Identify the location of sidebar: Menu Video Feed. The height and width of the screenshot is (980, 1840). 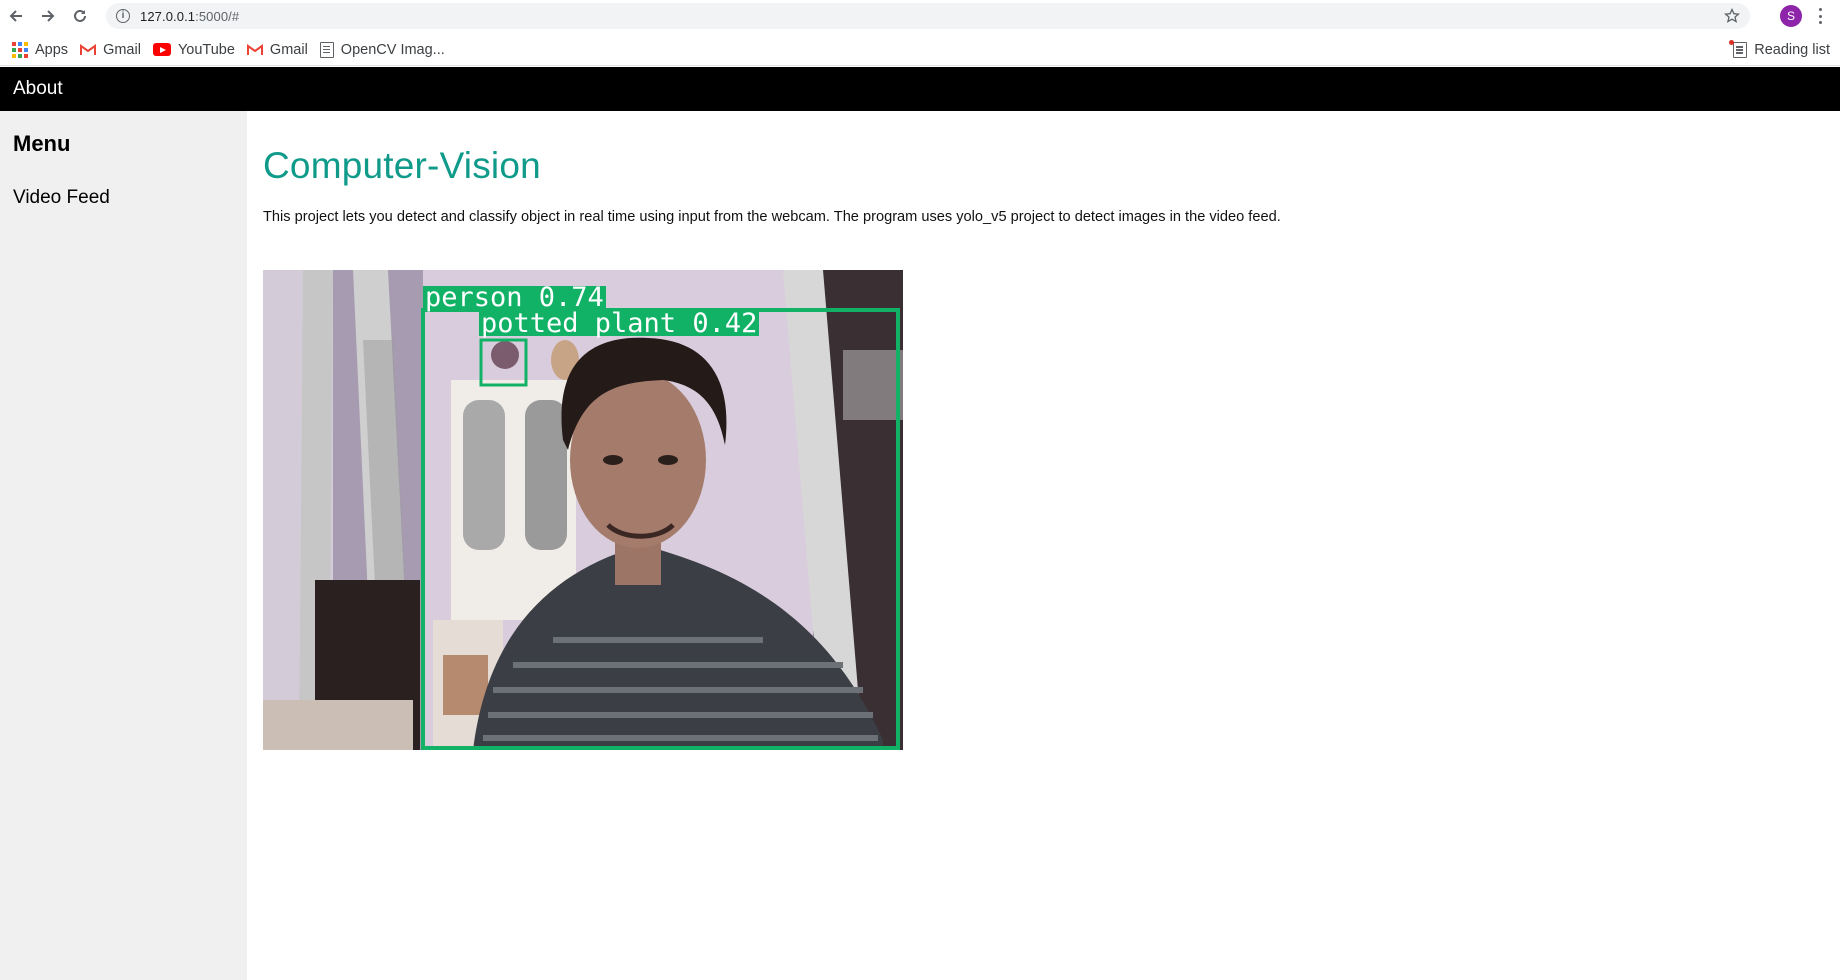
(123, 545).